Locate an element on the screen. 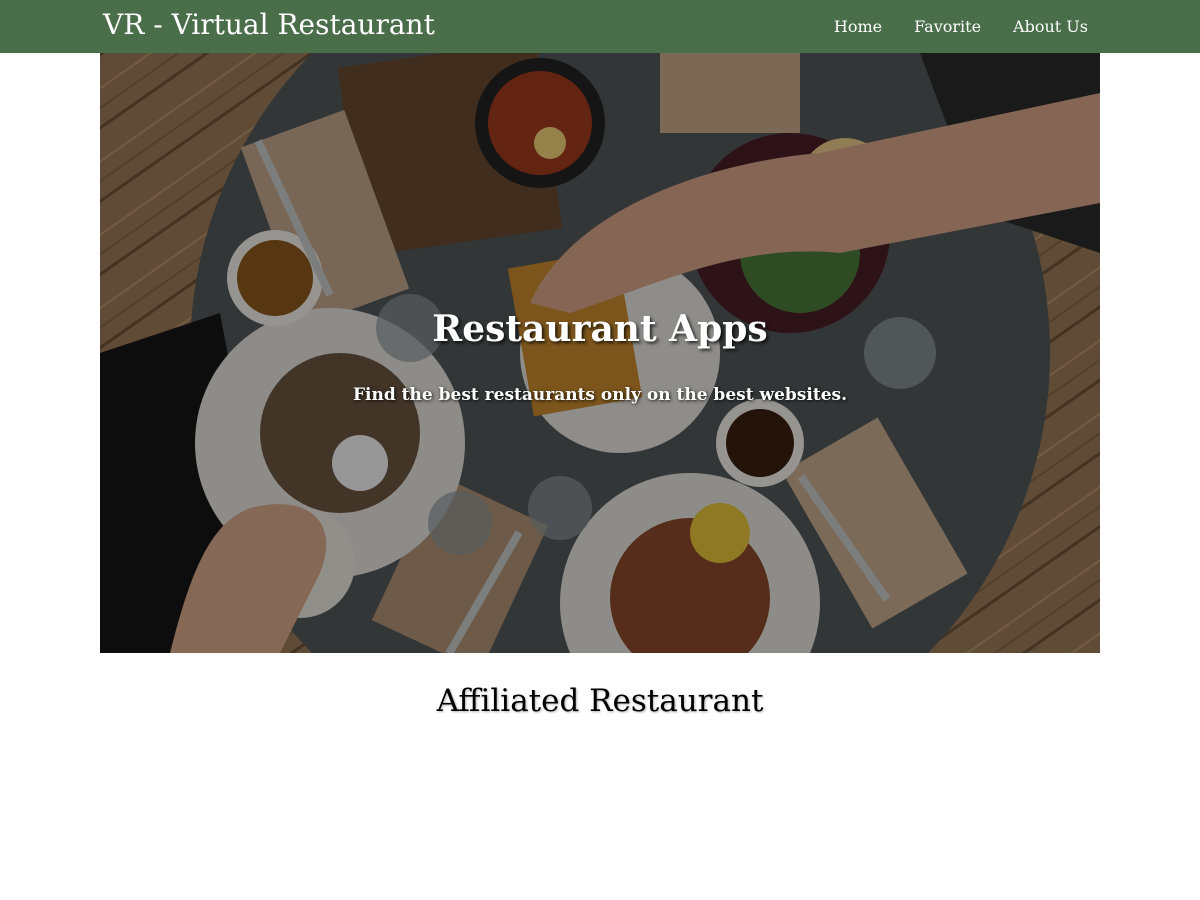  brand-logo-link: VR - Virtual Restaurant is located at coordinates (269, 24).